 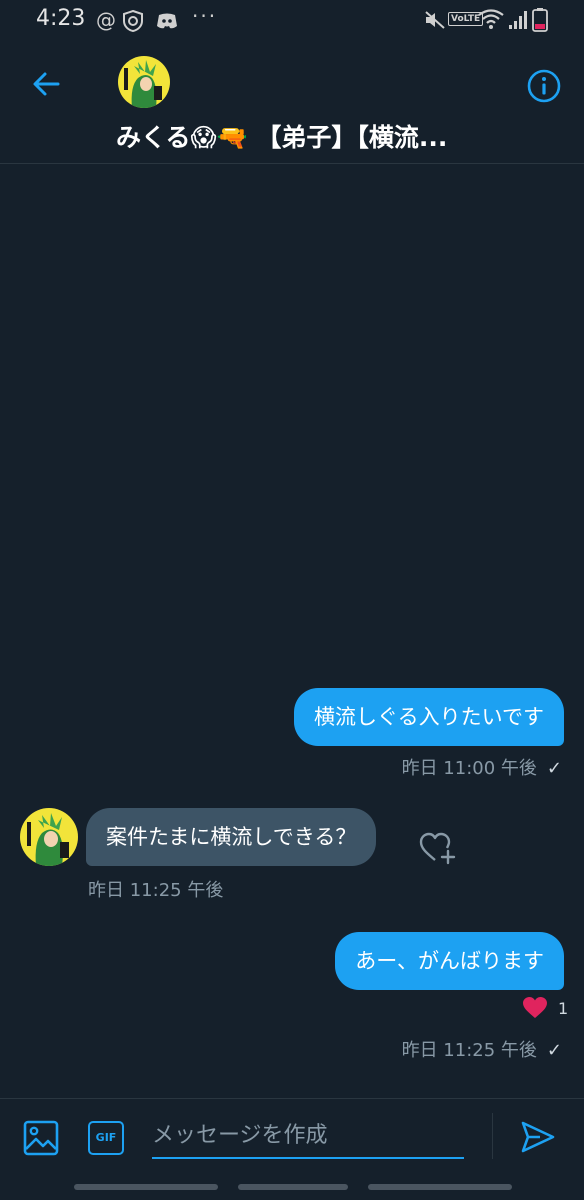 What do you see at coordinates (518, 20) in the screenshot?
I see `signal-icon` at bounding box center [518, 20].